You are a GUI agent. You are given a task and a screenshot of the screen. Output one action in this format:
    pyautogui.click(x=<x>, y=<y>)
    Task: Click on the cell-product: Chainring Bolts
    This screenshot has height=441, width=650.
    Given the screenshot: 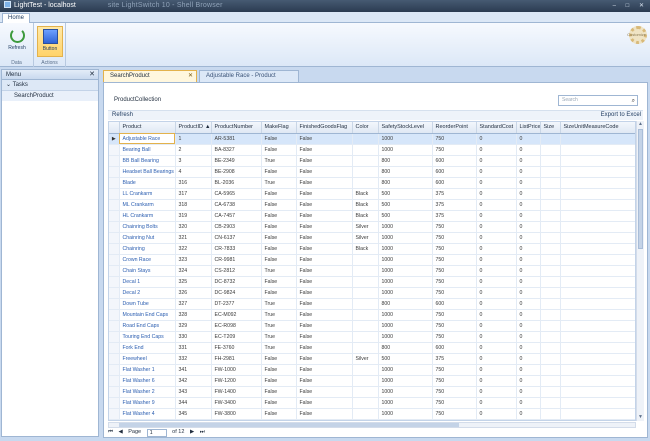 What is the action you would take?
    pyautogui.click(x=147, y=227)
    